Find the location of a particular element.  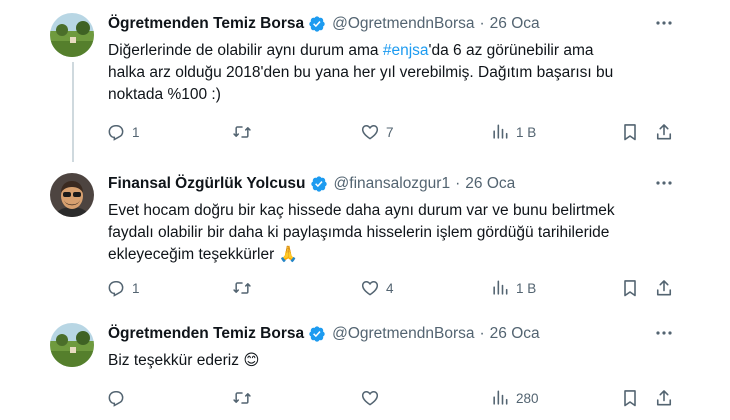

display-name: Finansal Özgürlük Yolcusu is located at coordinates (207, 184).